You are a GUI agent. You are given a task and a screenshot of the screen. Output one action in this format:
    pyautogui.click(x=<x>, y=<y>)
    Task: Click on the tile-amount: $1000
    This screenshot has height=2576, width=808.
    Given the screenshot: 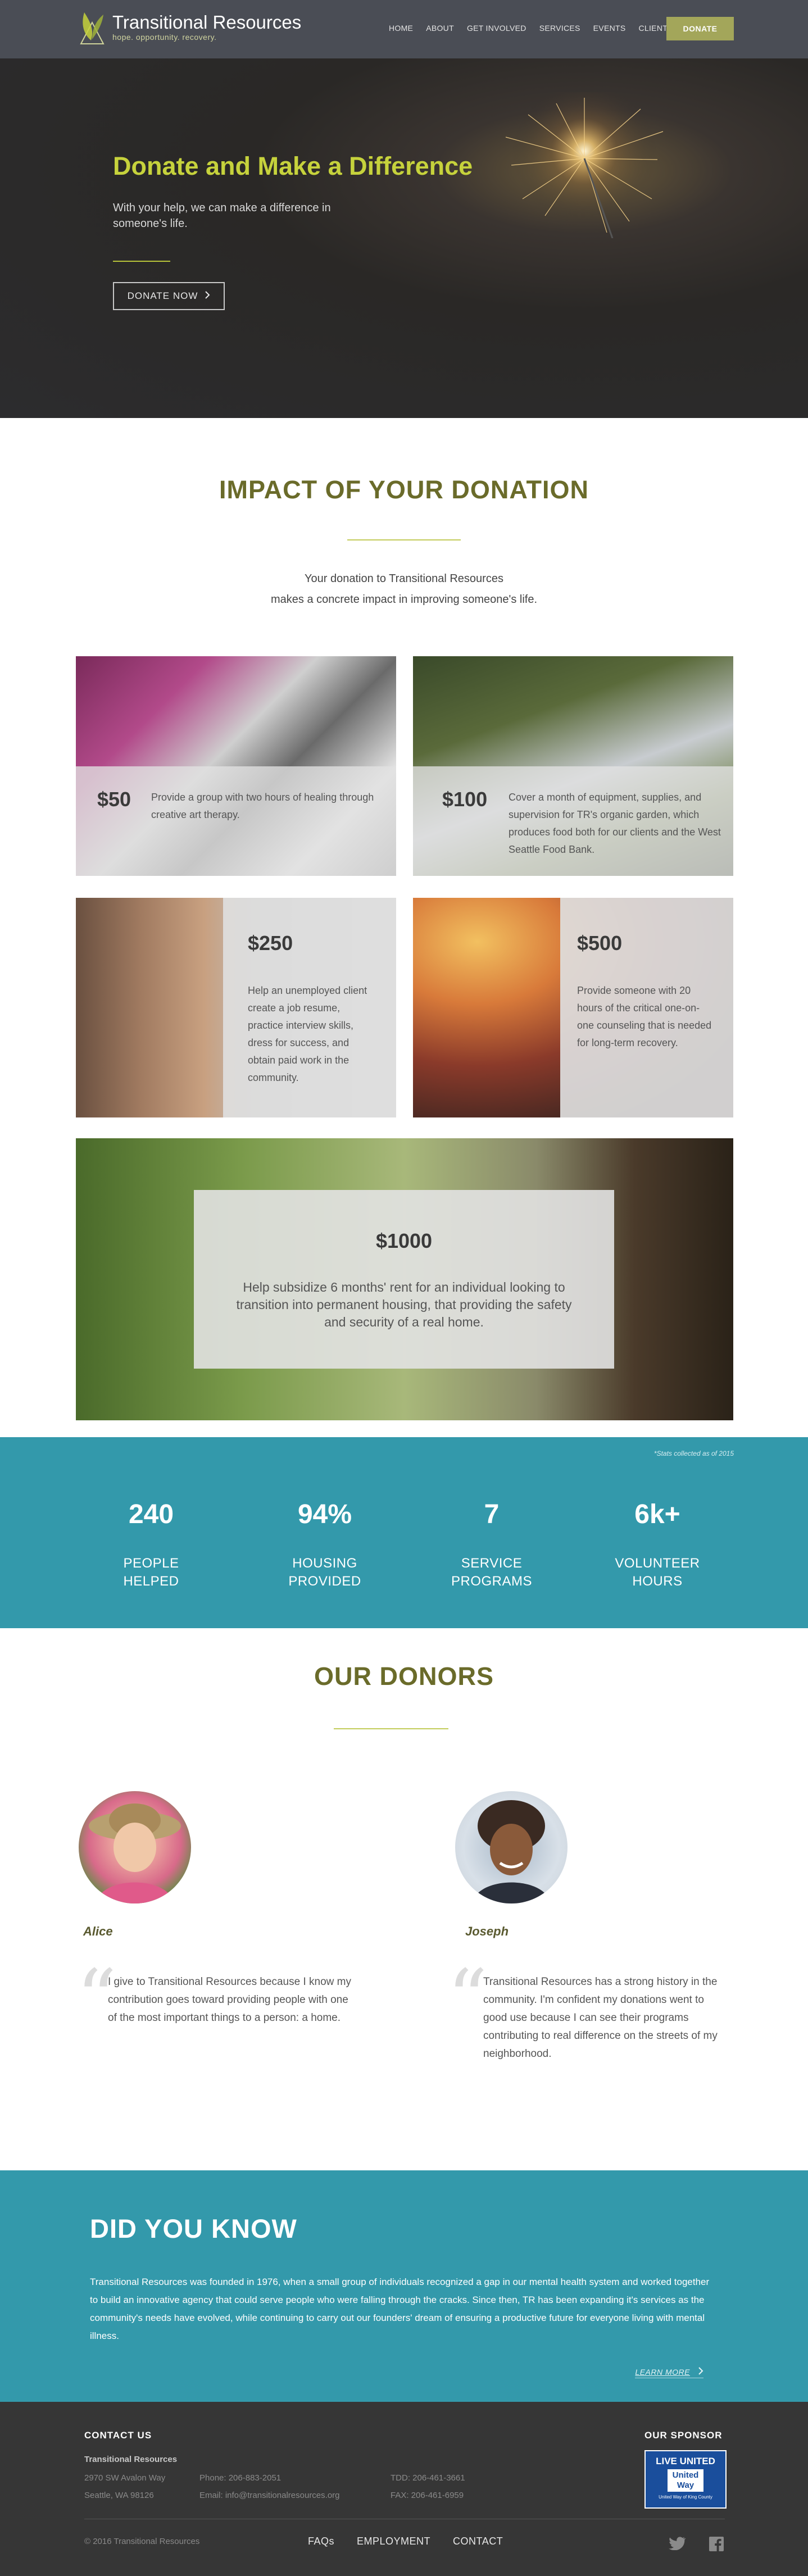 What is the action you would take?
    pyautogui.click(x=404, y=1241)
    